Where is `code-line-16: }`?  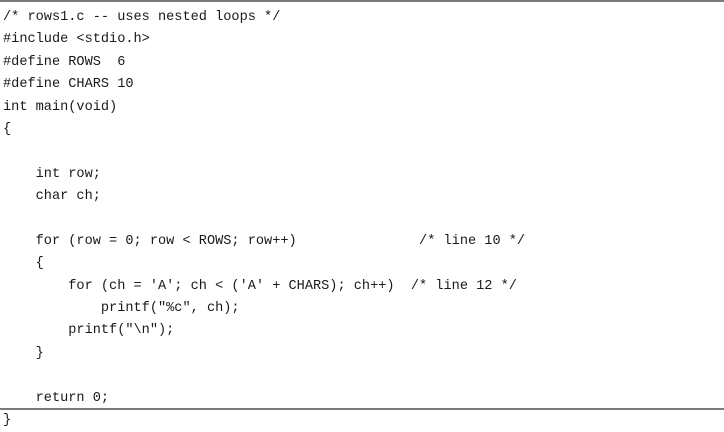 code-line-16: } is located at coordinates (23, 353).